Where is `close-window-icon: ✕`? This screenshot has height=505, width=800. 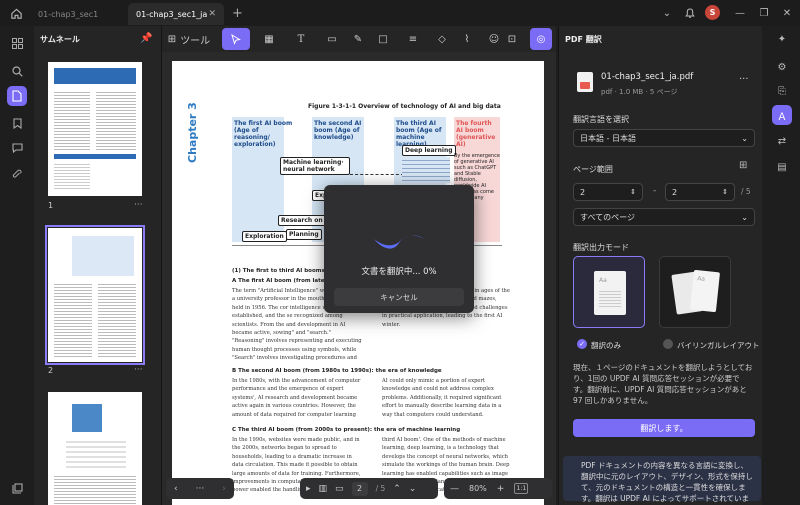
close-window-icon: ✕ is located at coordinates (787, 13).